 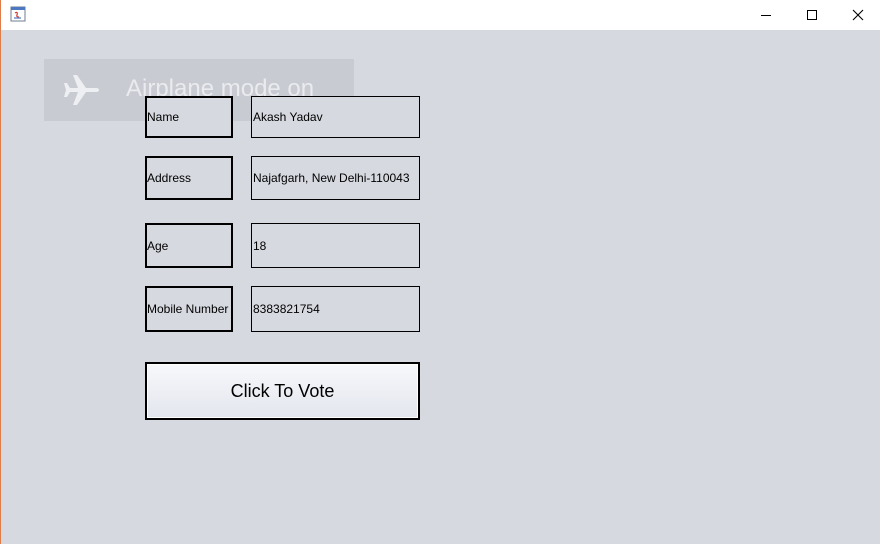 I want to click on maximize-icon, so click(x=812, y=15).